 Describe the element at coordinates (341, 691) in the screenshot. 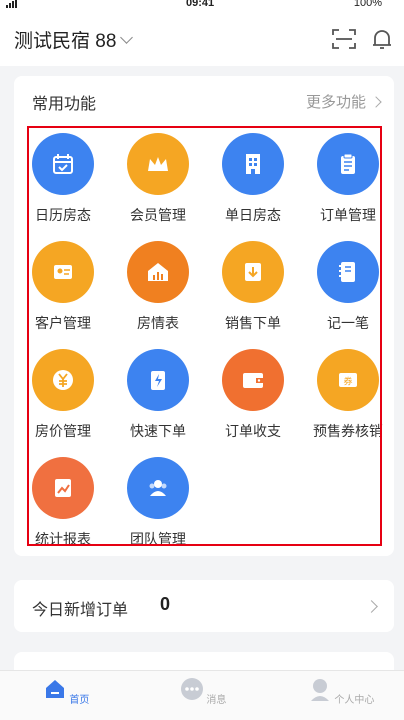

I see `tab-profile: 个人中心` at that location.